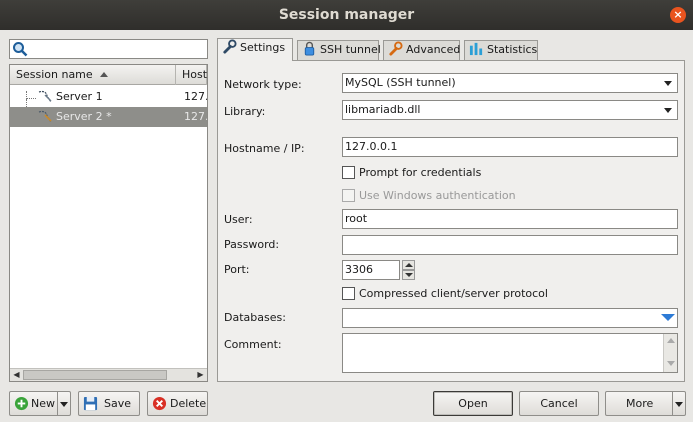 Image resolution: width=693 pixels, height=422 pixels. I want to click on user-value: root, so click(356, 218).